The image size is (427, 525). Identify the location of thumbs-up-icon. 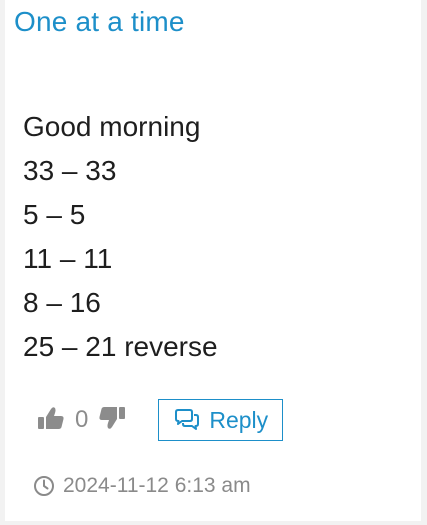
(51, 420).